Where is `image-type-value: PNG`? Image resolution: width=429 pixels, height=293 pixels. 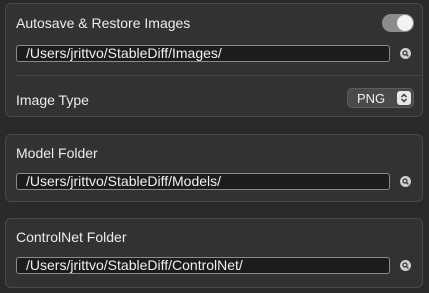
image-type-value: PNG is located at coordinates (371, 98).